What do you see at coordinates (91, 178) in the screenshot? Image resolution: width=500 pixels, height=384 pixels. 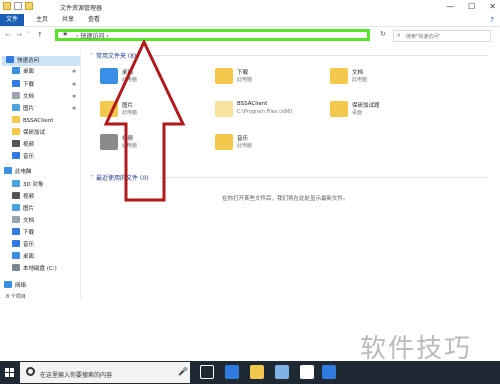 I see `chevron-down-icon: ˅` at bounding box center [91, 178].